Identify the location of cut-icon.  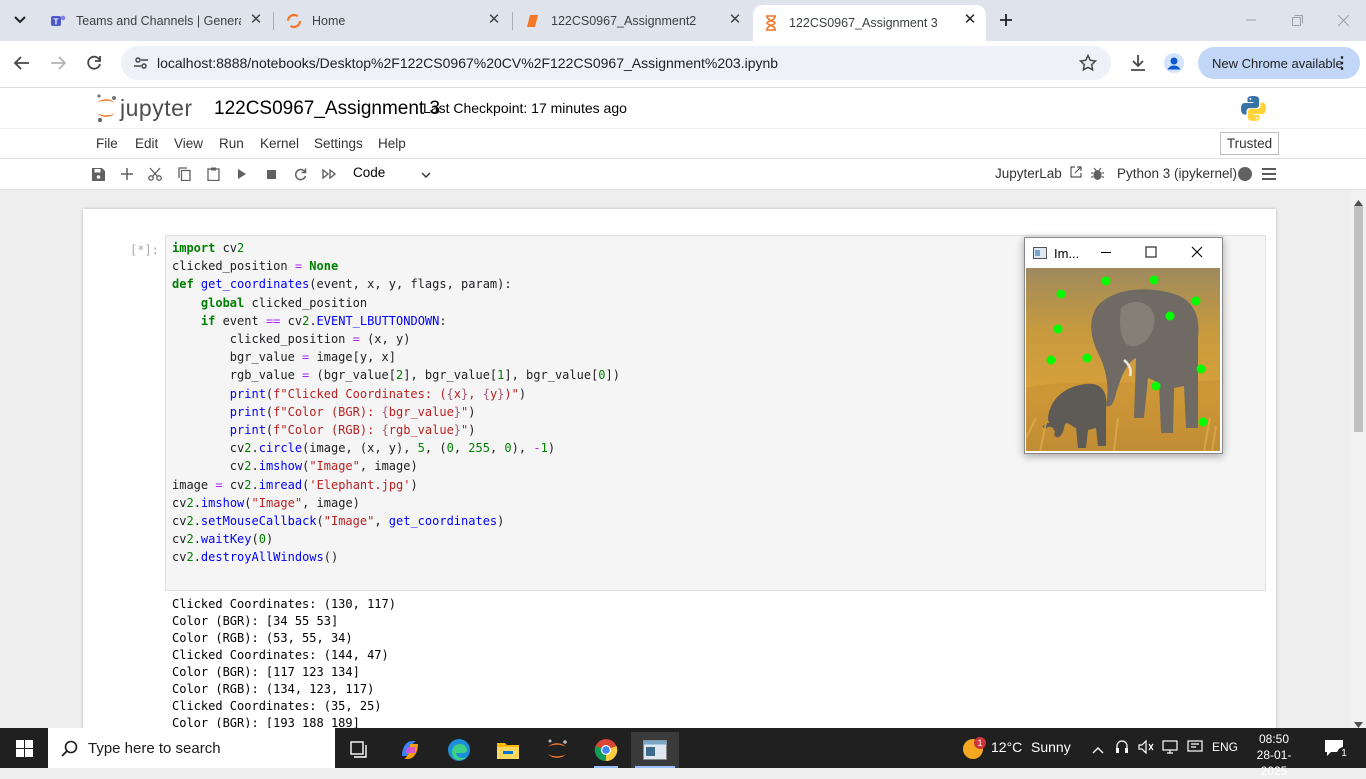
(155, 174).